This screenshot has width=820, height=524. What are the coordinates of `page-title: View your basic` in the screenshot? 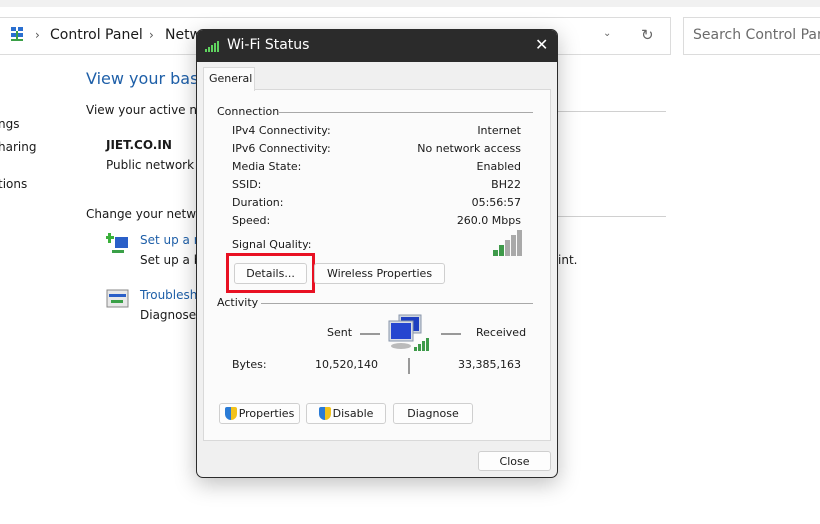 It's located at (149, 78).